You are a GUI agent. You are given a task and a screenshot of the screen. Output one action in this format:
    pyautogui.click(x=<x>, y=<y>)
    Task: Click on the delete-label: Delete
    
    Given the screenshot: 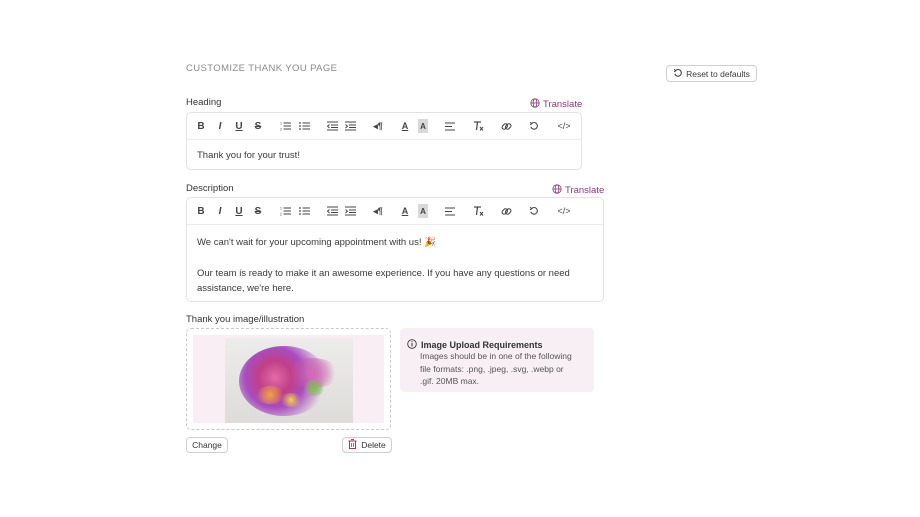 What is the action you would take?
    pyautogui.click(x=373, y=445)
    